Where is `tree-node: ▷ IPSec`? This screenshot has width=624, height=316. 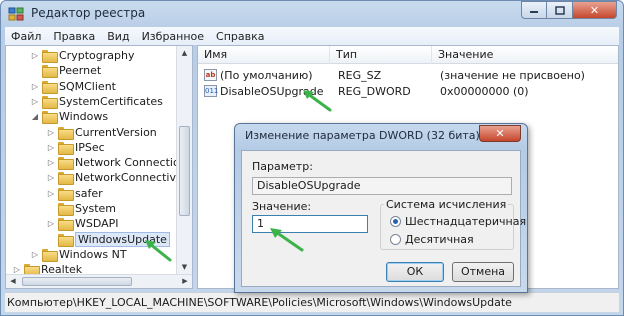
tree-node: ▷ IPSec is located at coordinates (75, 147).